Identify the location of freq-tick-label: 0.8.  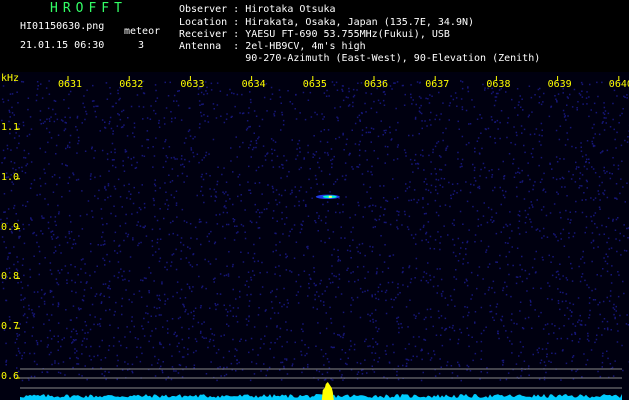
(10, 277).